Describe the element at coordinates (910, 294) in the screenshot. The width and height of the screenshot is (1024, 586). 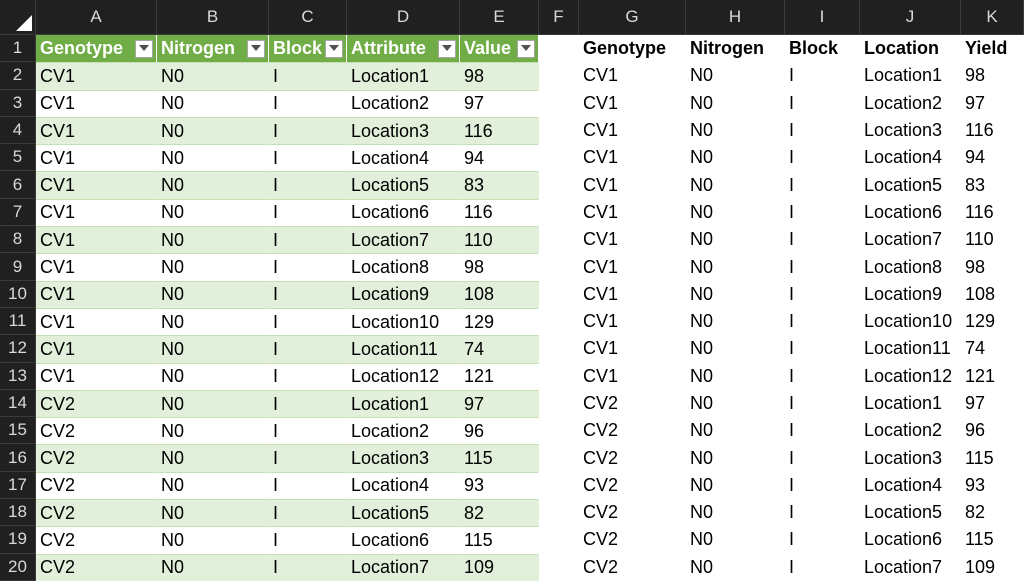
I see `output-cell: Location9` at that location.